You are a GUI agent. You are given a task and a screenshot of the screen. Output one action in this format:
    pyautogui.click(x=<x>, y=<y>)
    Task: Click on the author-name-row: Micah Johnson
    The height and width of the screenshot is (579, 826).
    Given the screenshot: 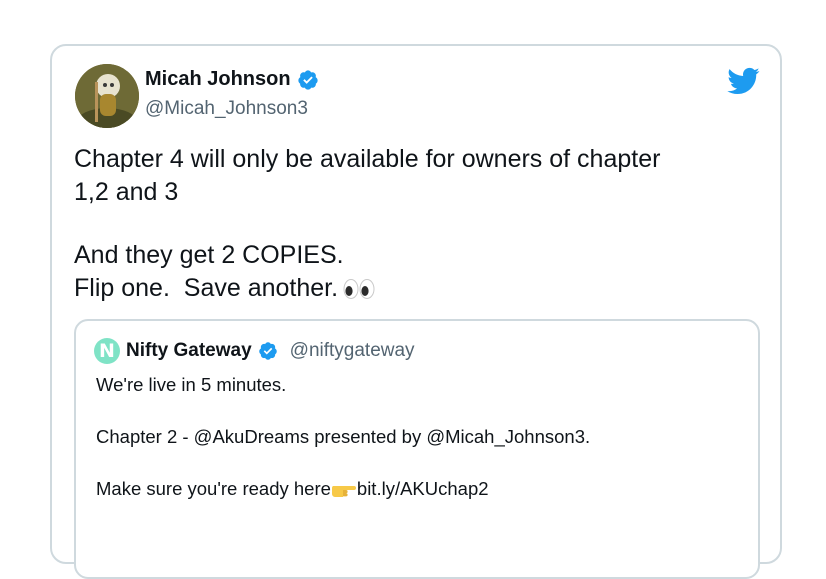 What is the action you would take?
    pyautogui.click(x=232, y=79)
    